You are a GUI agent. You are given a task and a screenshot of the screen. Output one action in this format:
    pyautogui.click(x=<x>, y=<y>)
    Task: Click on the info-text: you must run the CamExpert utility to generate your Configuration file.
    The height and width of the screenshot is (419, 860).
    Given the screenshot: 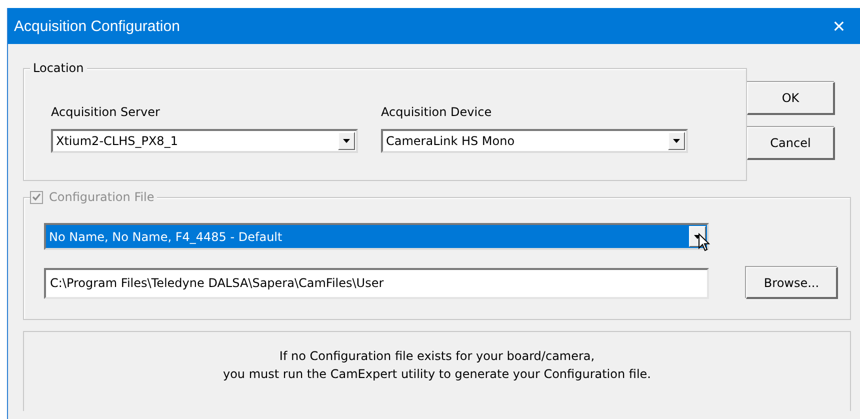 What is the action you would take?
    pyautogui.click(x=436, y=374)
    